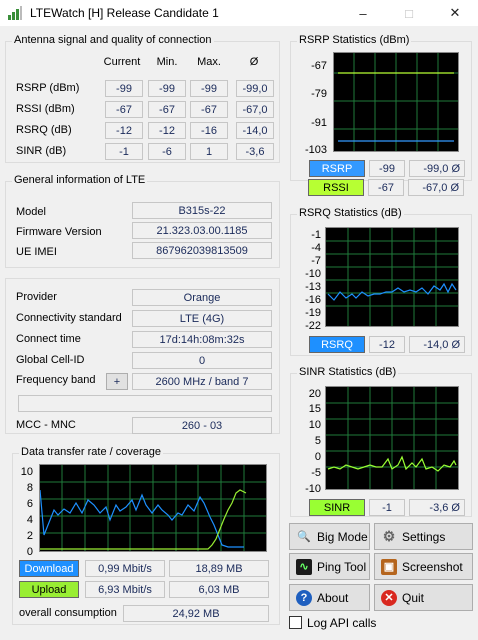 This screenshot has height=640, width=478. What do you see at coordinates (313, 287) in the screenshot?
I see `rsrq-ytick: -13` at bounding box center [313, 287].